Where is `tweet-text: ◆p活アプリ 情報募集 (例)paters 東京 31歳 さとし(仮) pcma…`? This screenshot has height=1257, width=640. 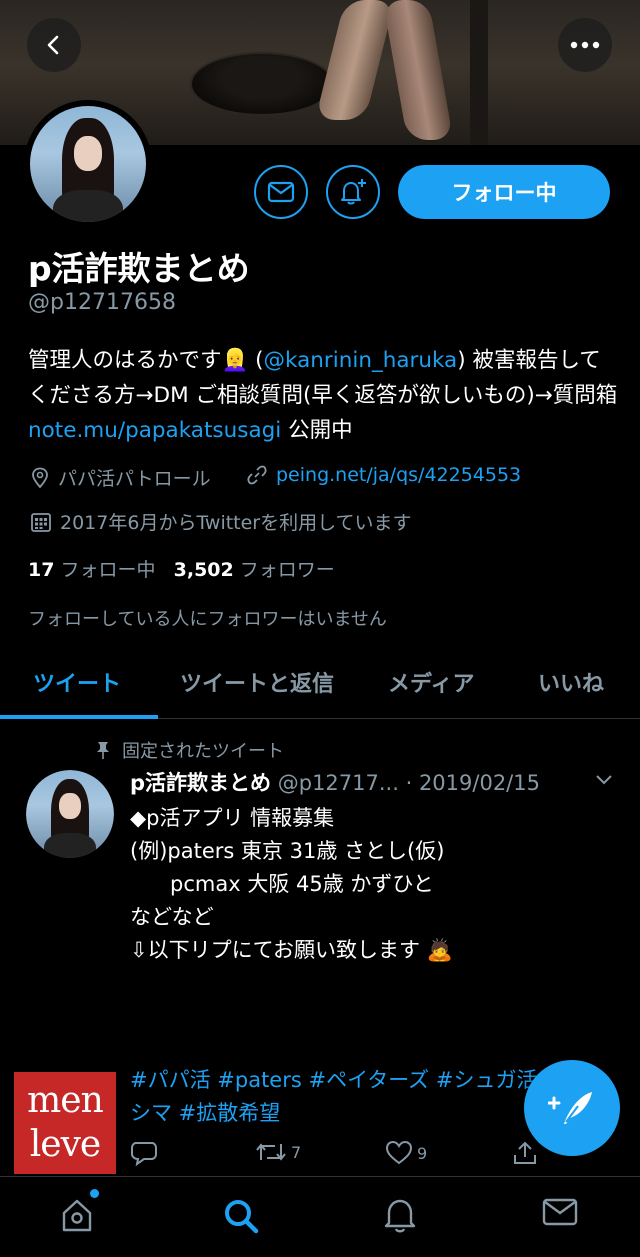 tweet-text: ◆p活アプリ 情報募集 (例)paters 東京 31歳 さとし(仮) pcma… is located at coordinates (365, 884).